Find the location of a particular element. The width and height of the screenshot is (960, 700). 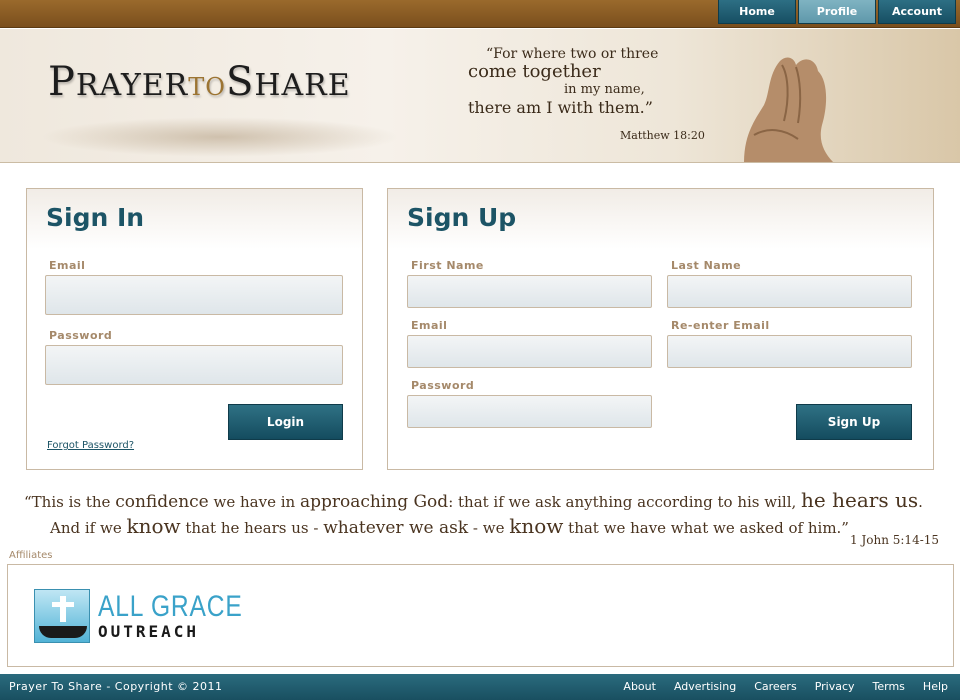

nav-account: Account is located at coordinates (917, 12).